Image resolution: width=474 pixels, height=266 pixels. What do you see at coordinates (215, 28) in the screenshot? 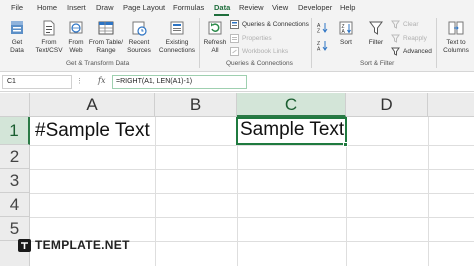
I see `refresh-icon` at bounding box center [215, 28].